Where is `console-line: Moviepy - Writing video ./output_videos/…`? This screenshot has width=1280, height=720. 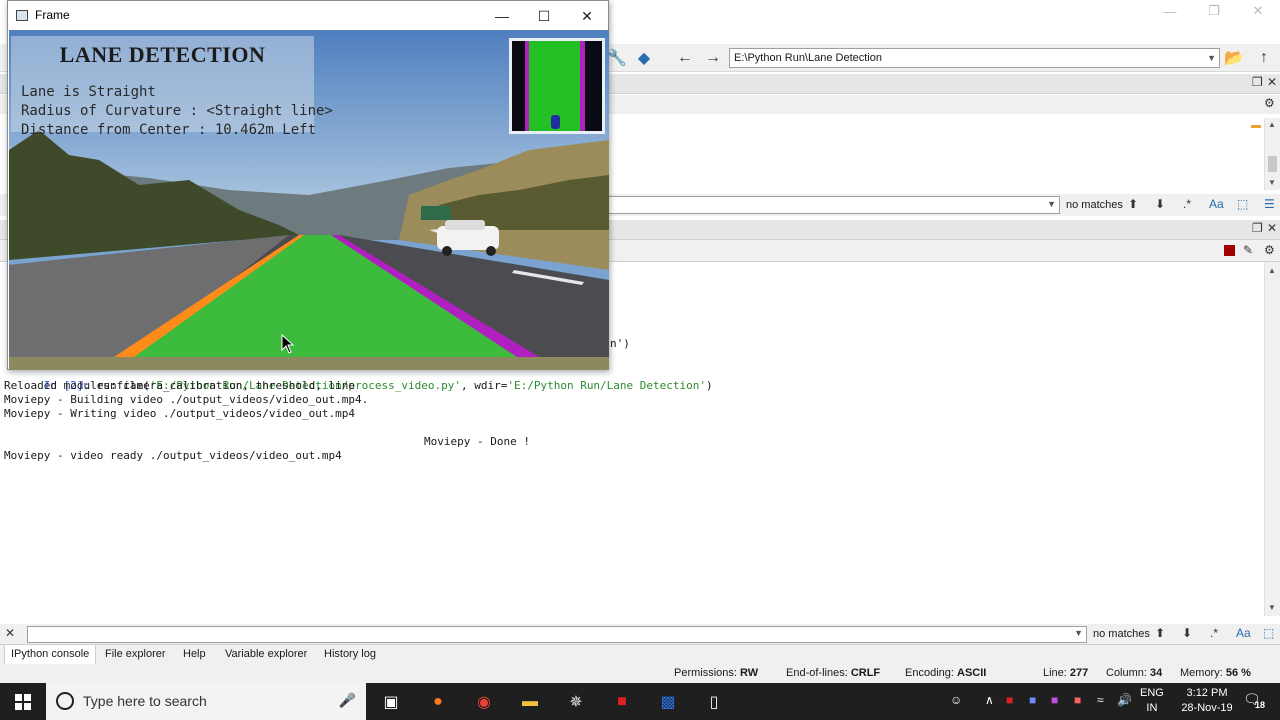 console-line: Moviepy - Writing video ./output_videos/… is located at coordinates (179, 413).